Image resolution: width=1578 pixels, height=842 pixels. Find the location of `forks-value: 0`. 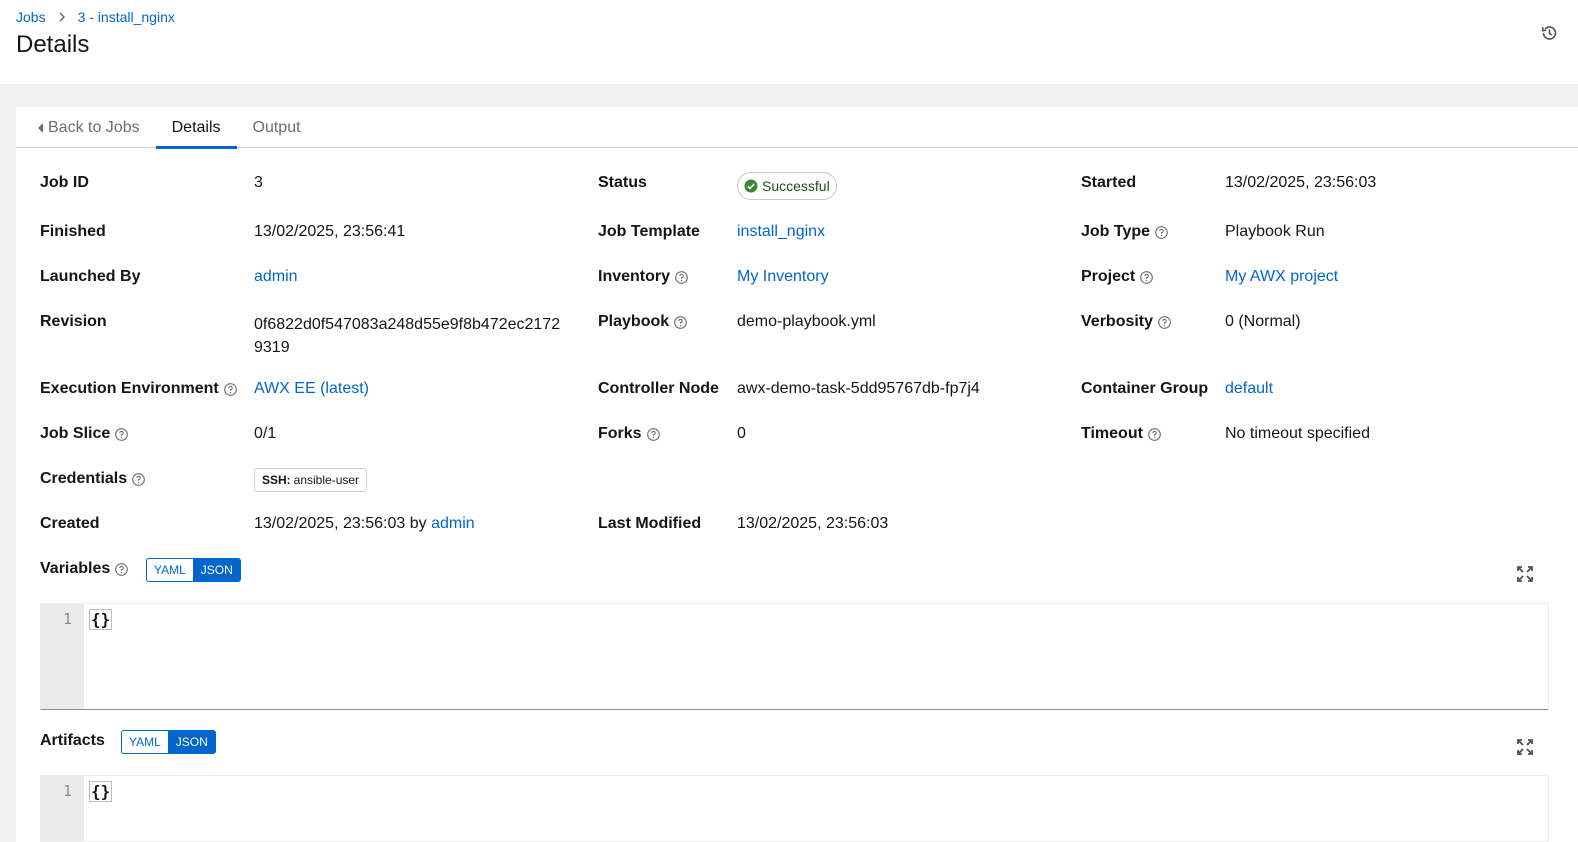

forks-value: 0 is located at coordinates (741, 433).